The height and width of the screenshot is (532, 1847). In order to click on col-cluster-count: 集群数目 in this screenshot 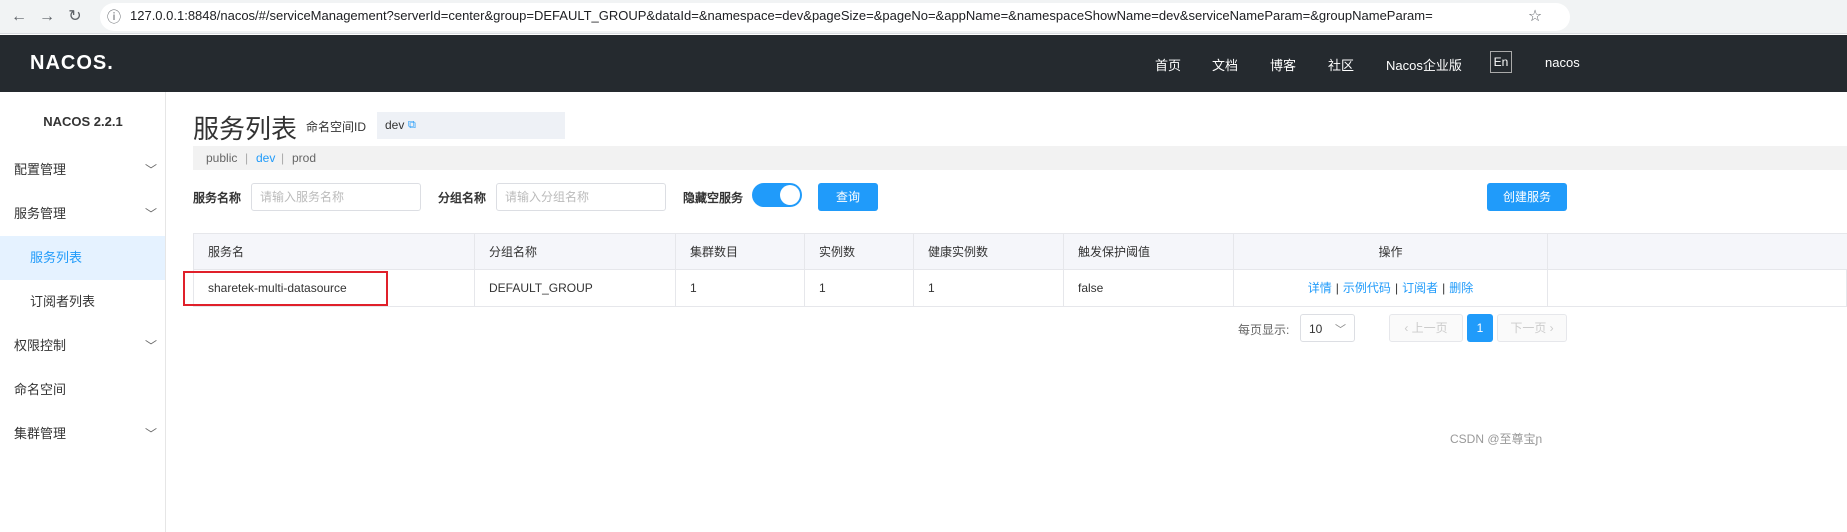, I will do `click(740, 252)`.